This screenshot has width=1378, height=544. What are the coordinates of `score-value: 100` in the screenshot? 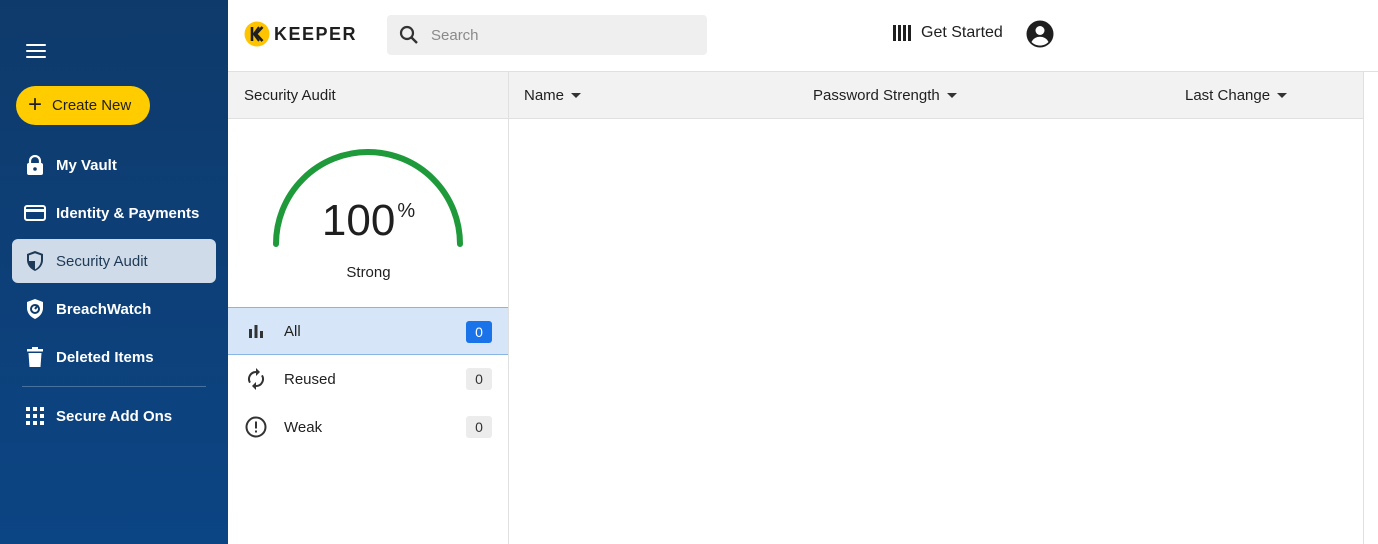 It's located at (358, 220).